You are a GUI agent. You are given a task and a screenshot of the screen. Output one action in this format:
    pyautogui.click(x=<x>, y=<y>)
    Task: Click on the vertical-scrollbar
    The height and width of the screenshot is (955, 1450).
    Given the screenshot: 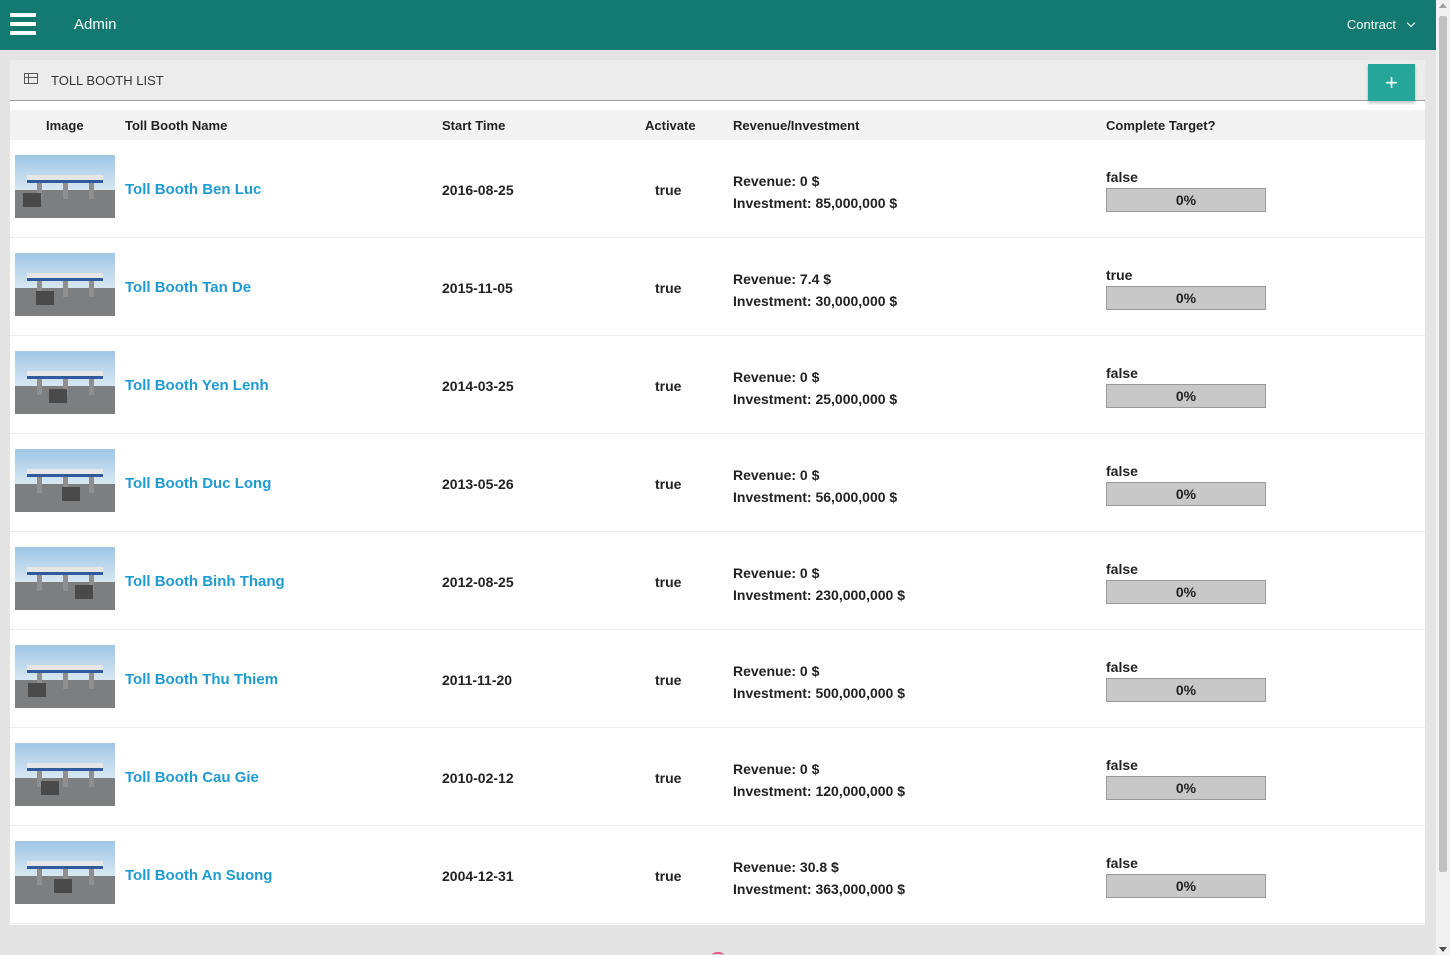 What is the action you would take?
    pyautogui.click(x=1443, y=477)
    